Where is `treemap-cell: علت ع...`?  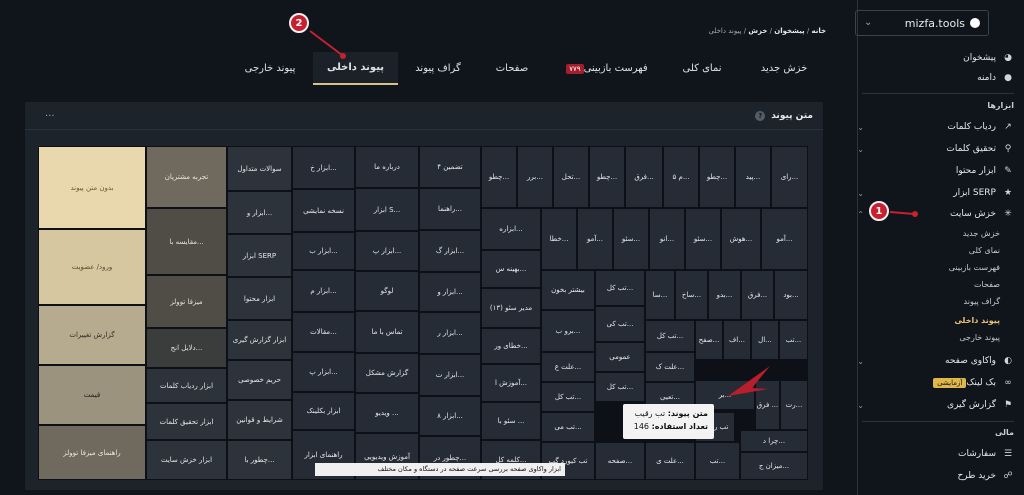 treemap-cell: علت ع... is located at coordinates (568, 367).